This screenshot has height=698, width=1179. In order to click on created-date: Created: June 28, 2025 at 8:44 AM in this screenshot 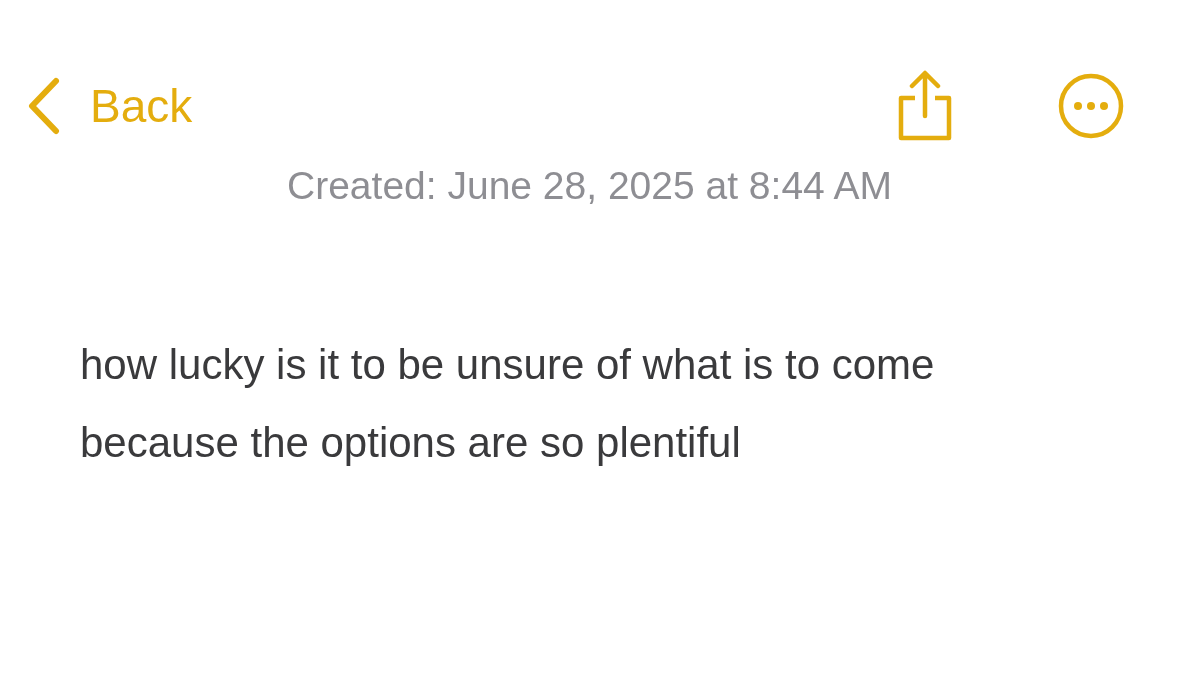, I will do `click(589, 186)`.